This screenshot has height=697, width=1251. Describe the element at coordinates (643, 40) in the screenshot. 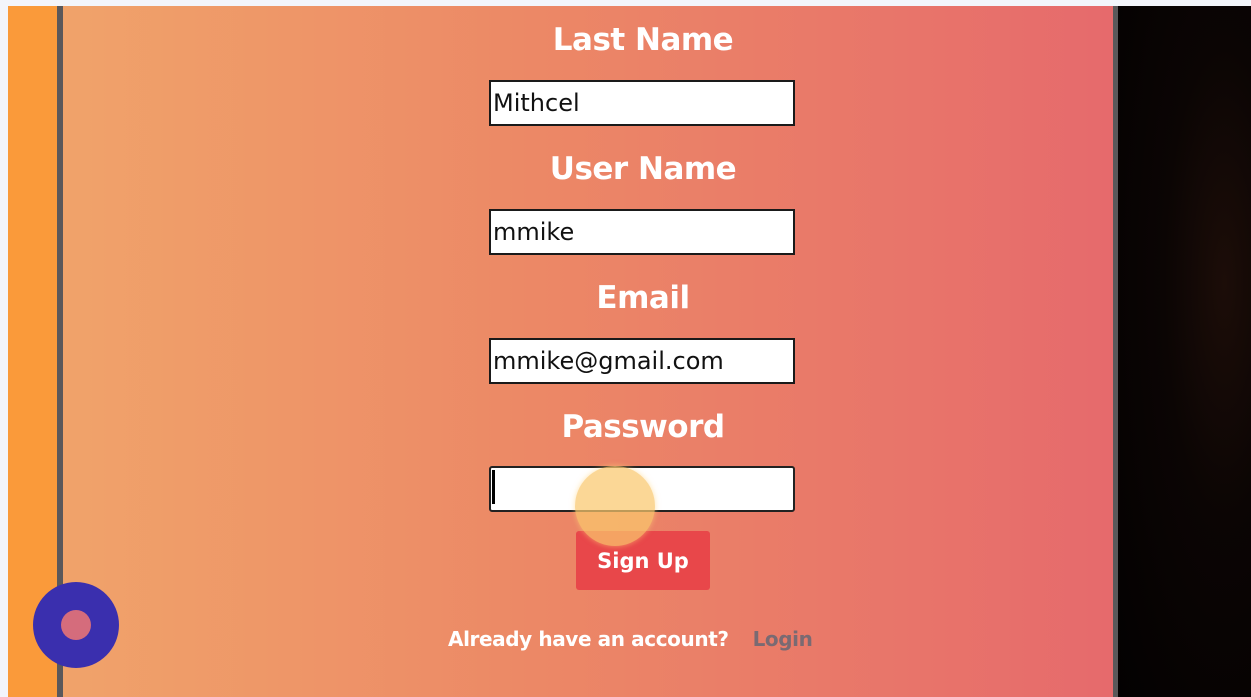

I see `last-name-label: Last Name` at that location.